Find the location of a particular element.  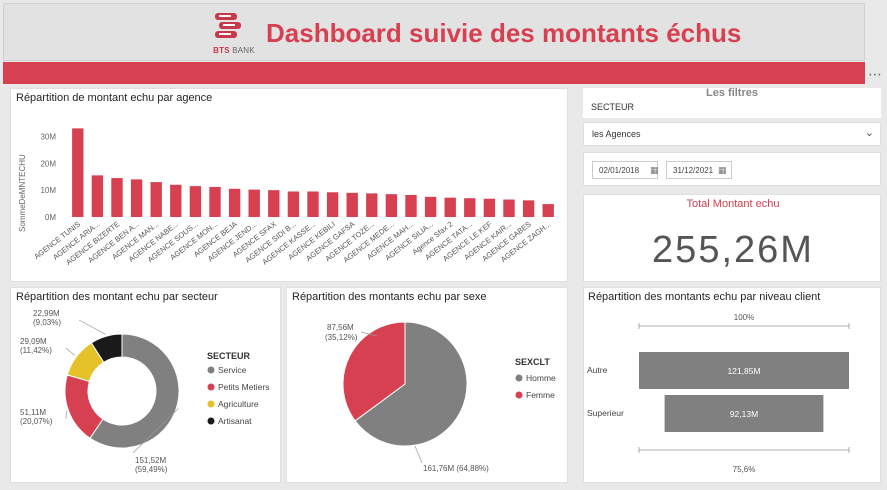

slice-value-label: 22,99M is located at coordinates (46, 313).